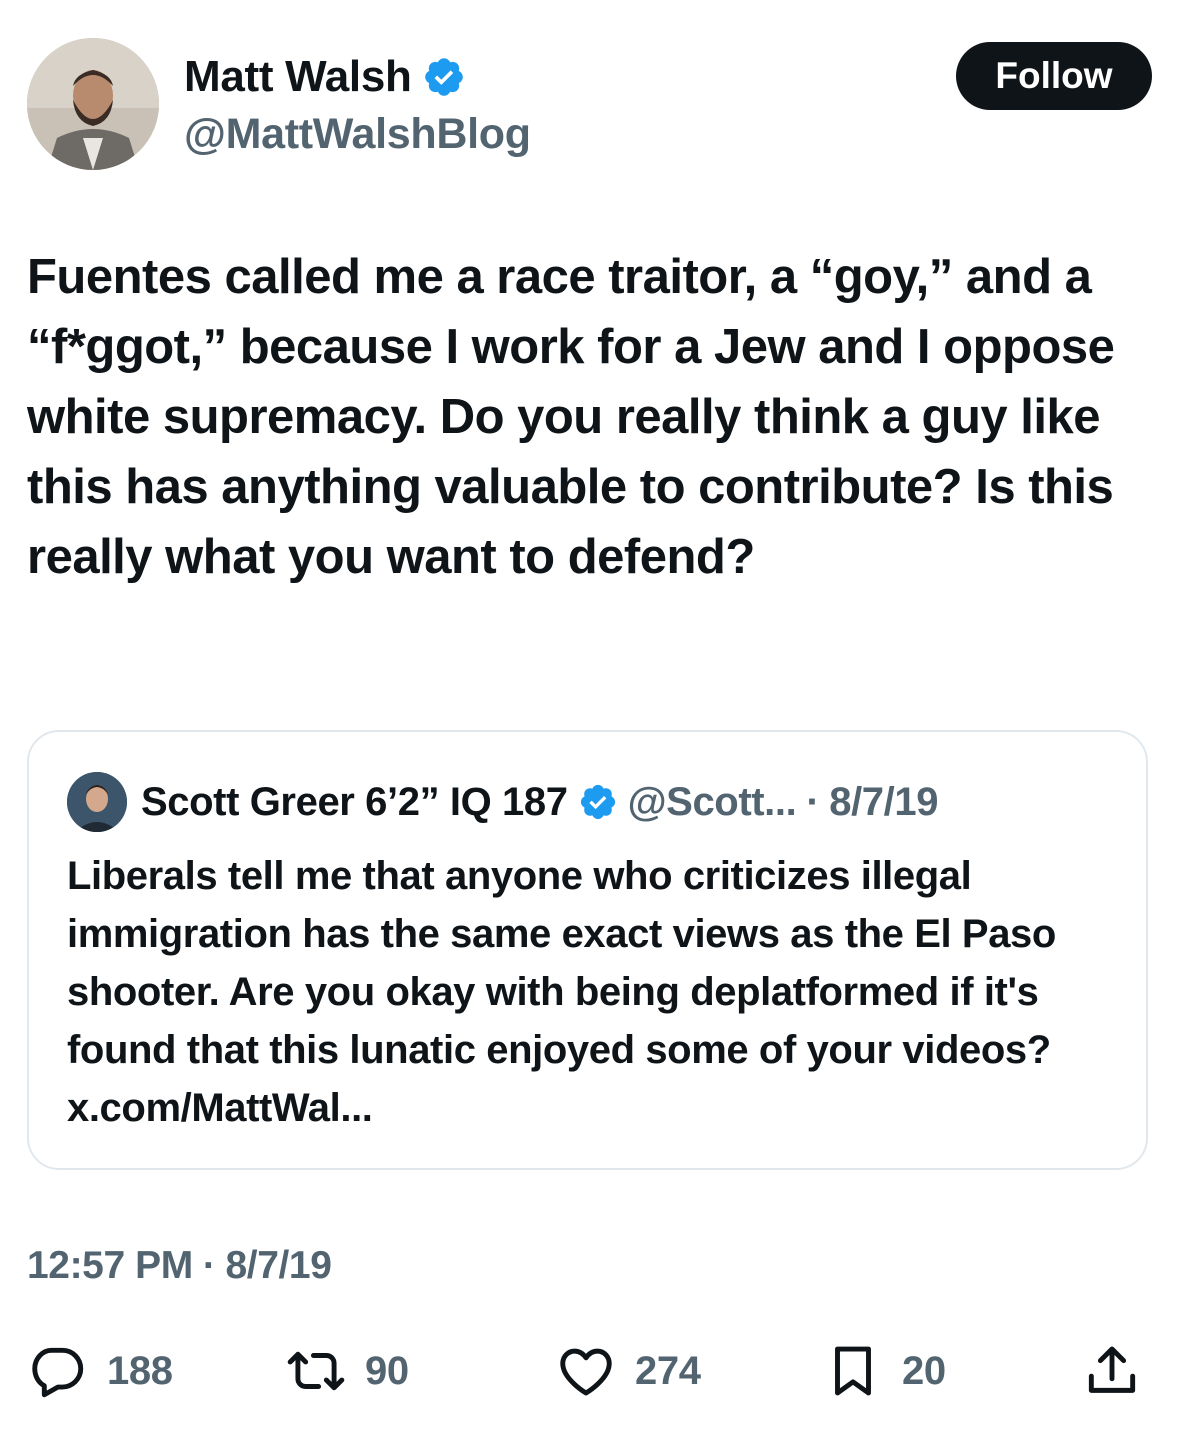  Describe the element at coordinates (278, 1265) in the screenshot. I see `timestamp-date: 8/7/19` at that location.